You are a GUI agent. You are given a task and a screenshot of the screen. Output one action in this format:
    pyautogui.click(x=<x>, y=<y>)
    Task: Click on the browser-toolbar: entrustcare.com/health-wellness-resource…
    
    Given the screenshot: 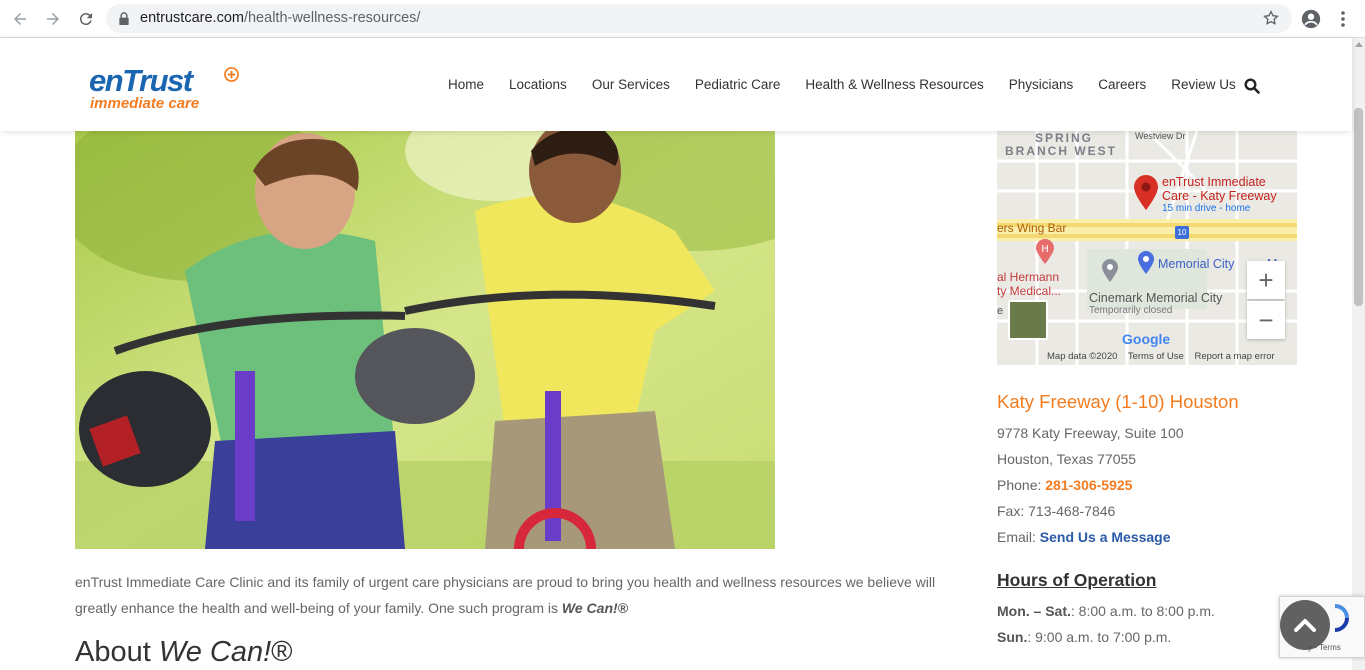 What is the action you would take?
    pyautogui.click(x=682, y=19)
    